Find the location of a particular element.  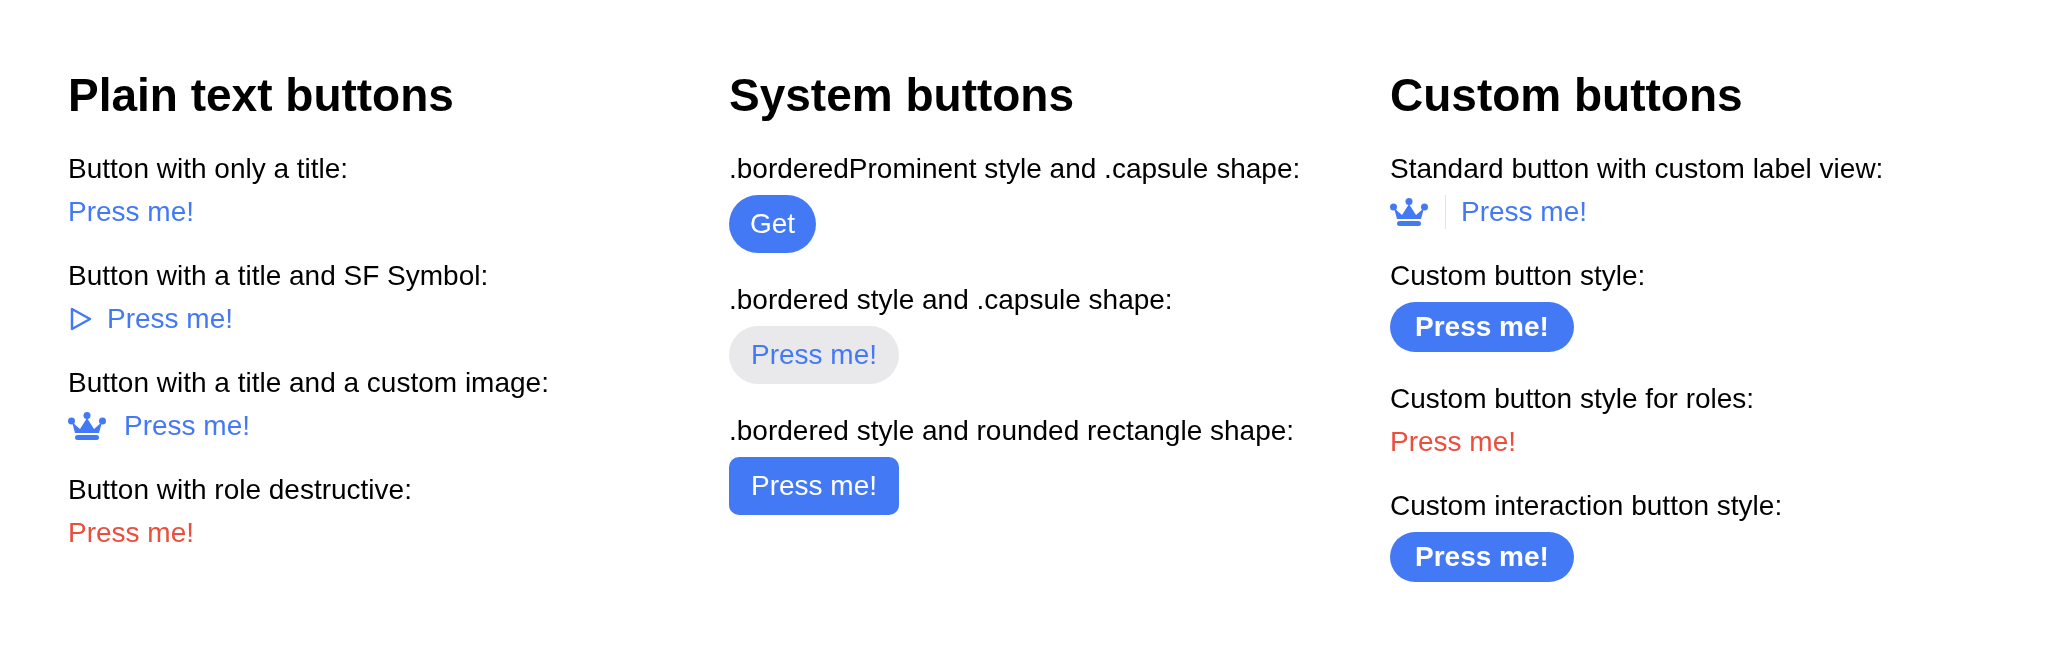

play-icon is located at coordinates (81, 319).